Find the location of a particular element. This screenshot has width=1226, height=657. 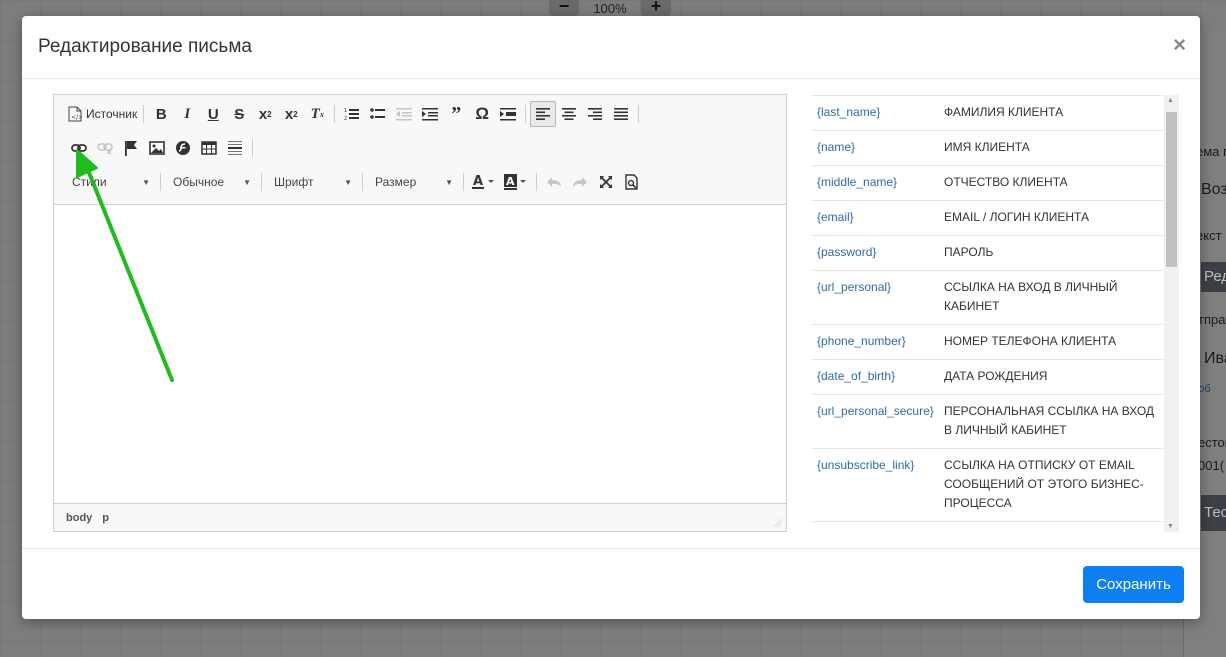

toolbar-row-3: Стили ▼ Обычное ▼ Шрифт ▼ Размер ▼ A A is located at coordinates (354, 182).